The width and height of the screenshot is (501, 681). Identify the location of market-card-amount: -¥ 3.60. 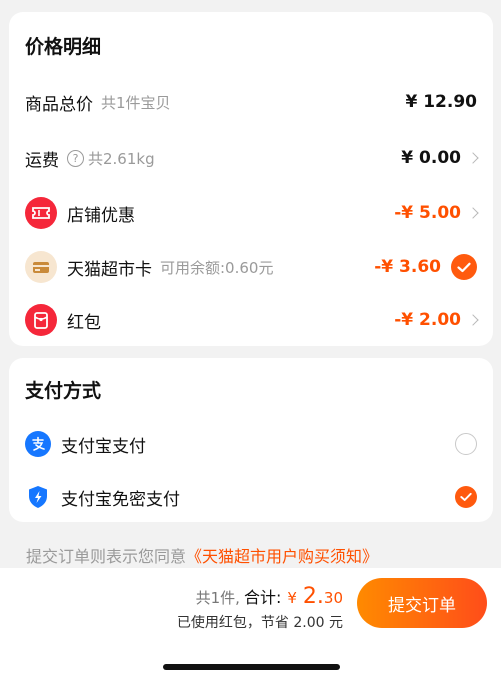
(407, 267).